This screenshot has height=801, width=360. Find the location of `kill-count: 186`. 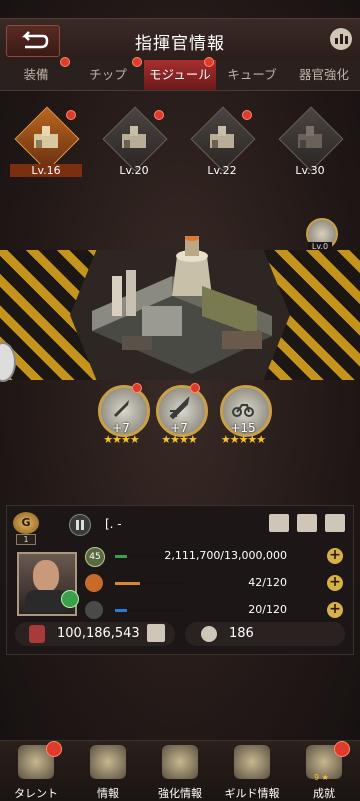

kill-count: 186 is located at coordinates (265, 634).